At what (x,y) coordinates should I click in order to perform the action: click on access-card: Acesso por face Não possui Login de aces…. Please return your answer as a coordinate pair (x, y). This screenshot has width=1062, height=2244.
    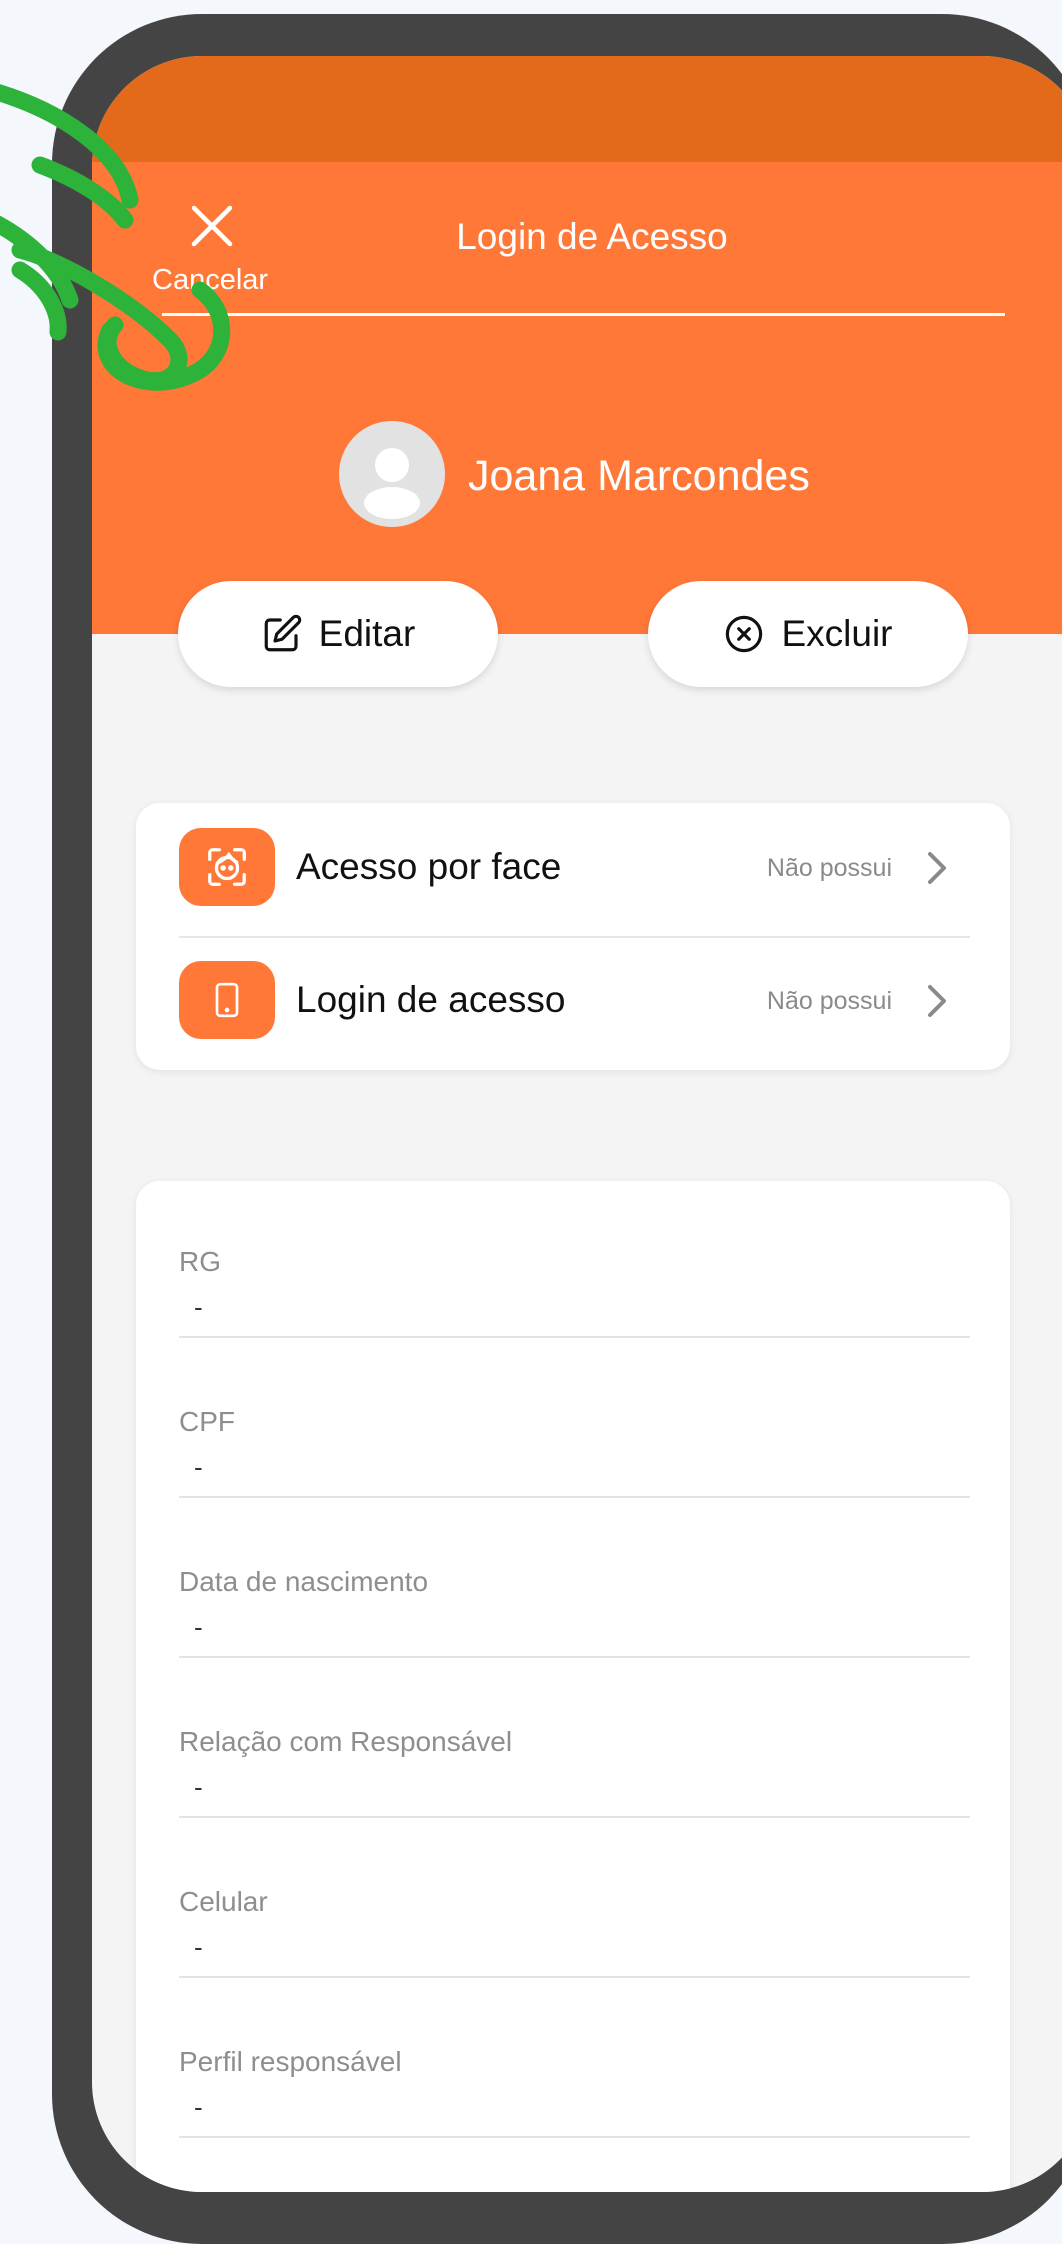
    Looking at the image, I should click on (573, 936).